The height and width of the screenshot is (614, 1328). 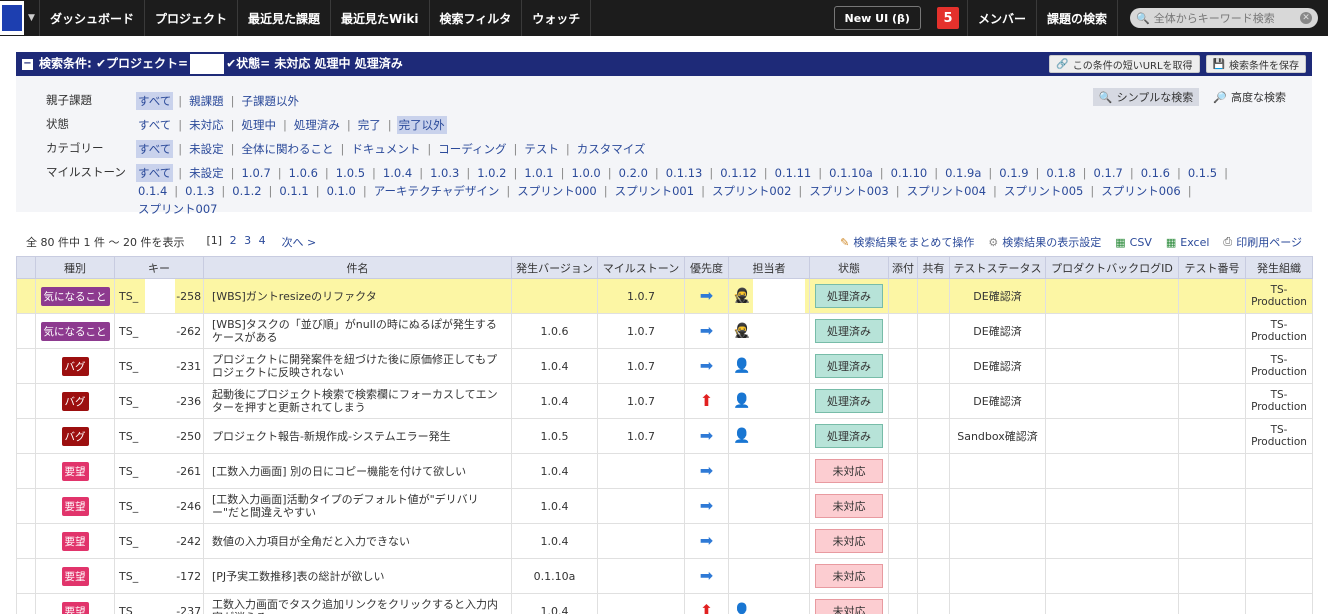 What do you see at coordinates (159, 576) in the screenshot?
I see `issue-key-cell: TS_ -172` at bounding box center [159, 576].